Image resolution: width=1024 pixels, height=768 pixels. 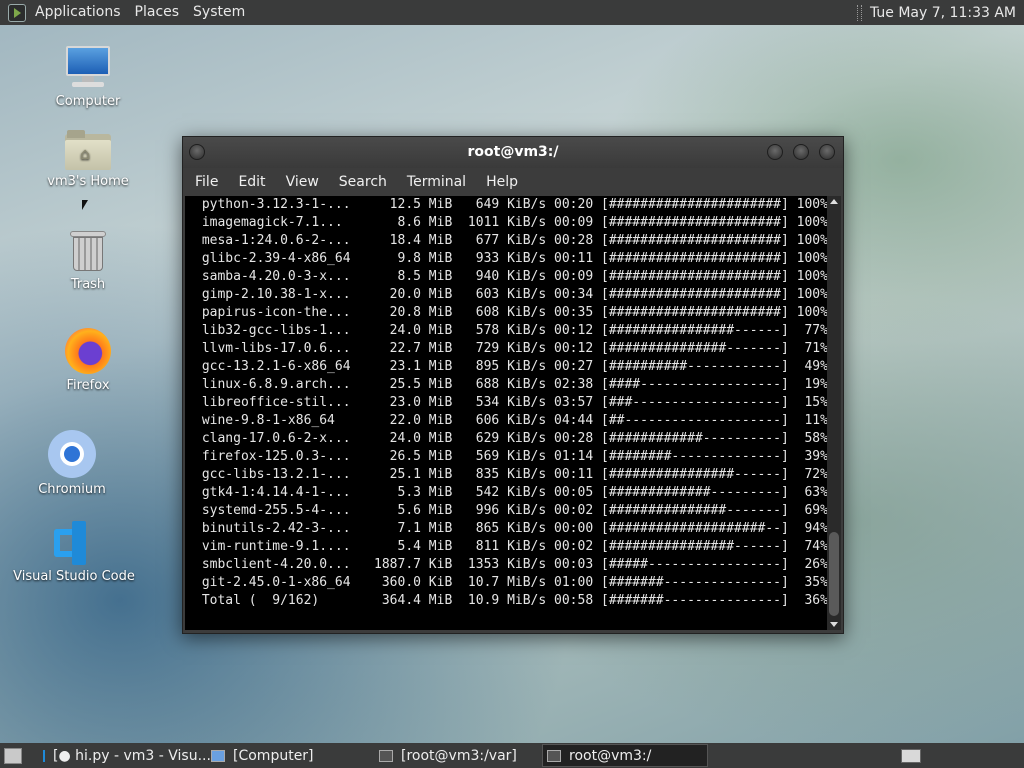 I want to click on scroll-up-icon, so click(x=834, y=201).